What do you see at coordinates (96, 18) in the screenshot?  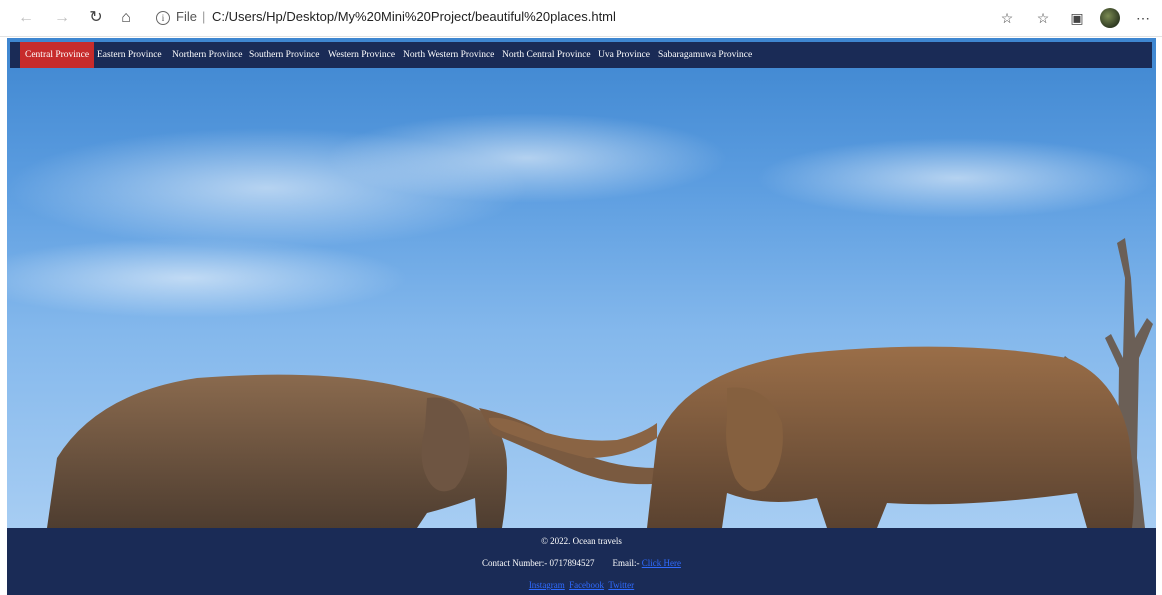 I see `refresh-icon: ↻` at bounding box center [96, 18].